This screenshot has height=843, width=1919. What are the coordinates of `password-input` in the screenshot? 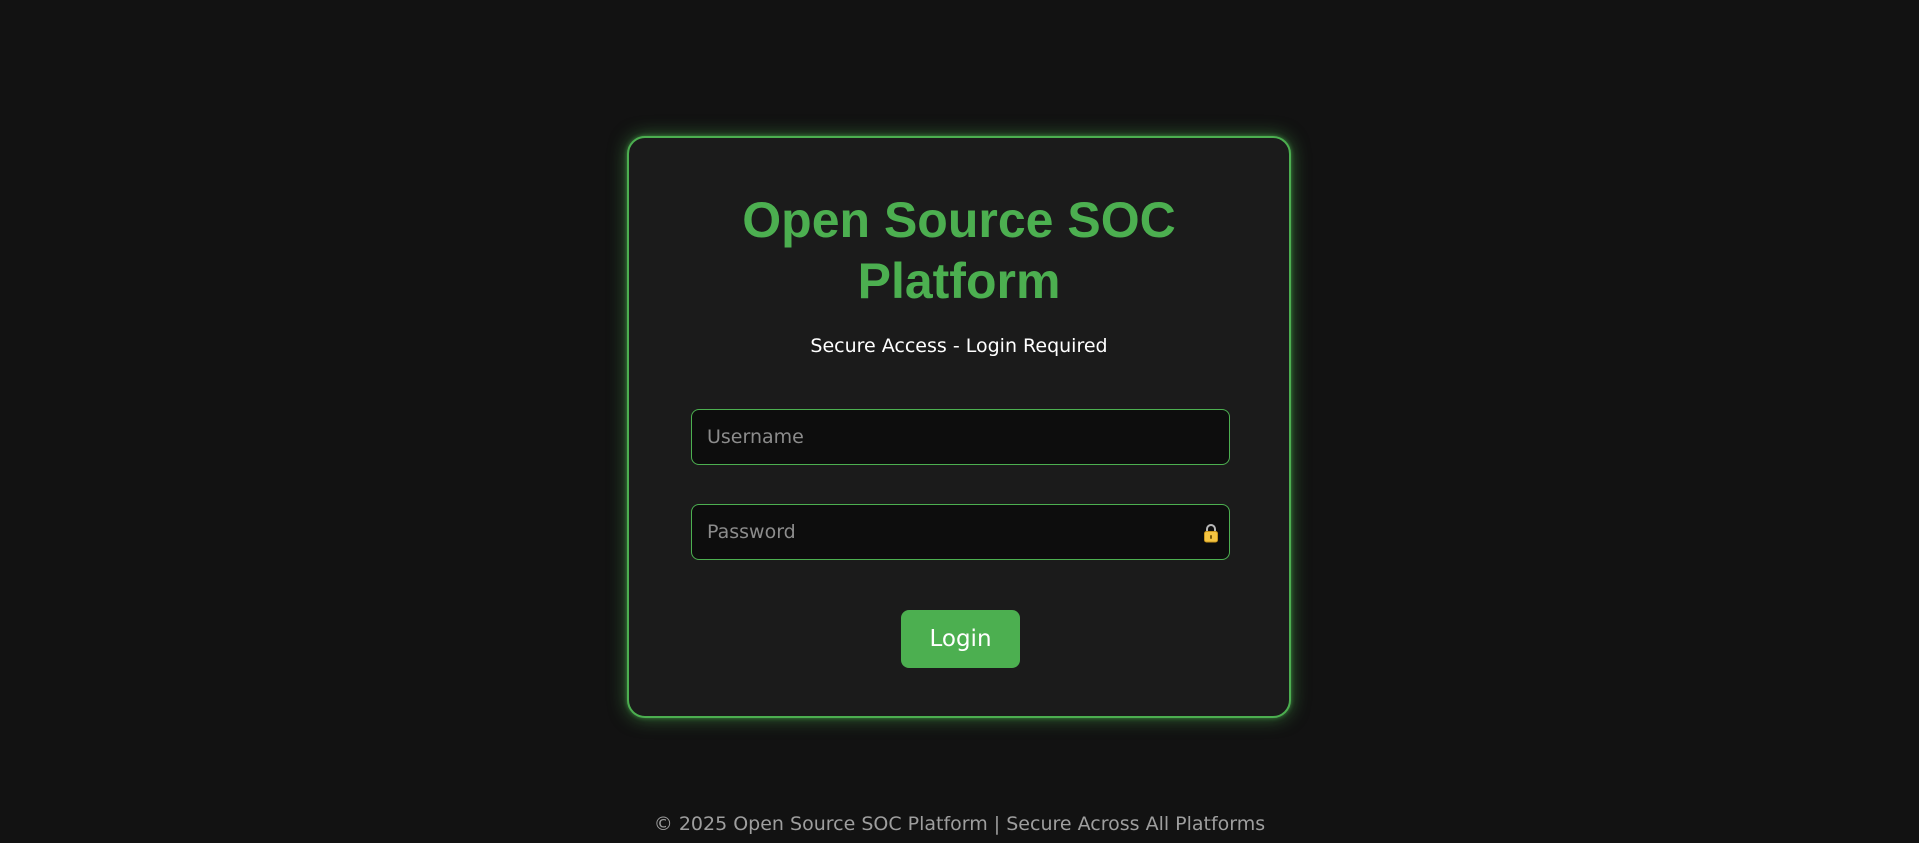 It's located at (960, 532).